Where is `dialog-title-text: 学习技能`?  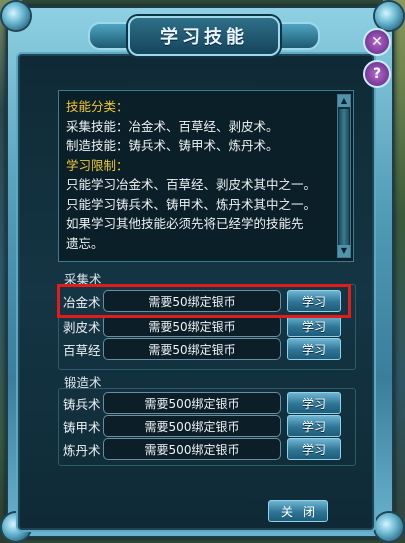 dialog-title-text: 学习技能 is located at coordinates (204, 37).